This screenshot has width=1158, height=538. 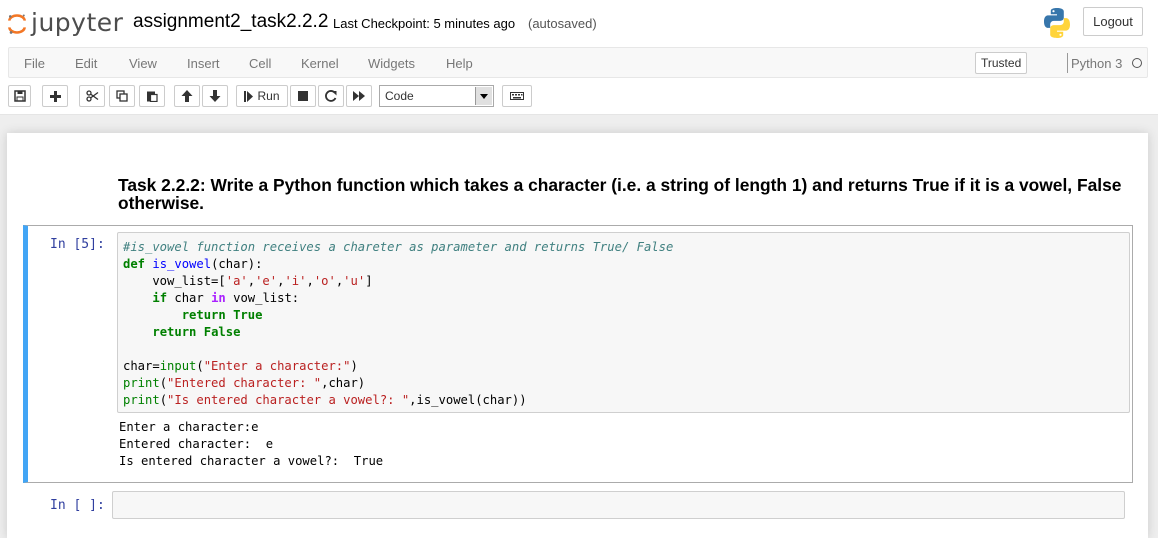 I want to click on move-up-button, so click(x=187, y=96).